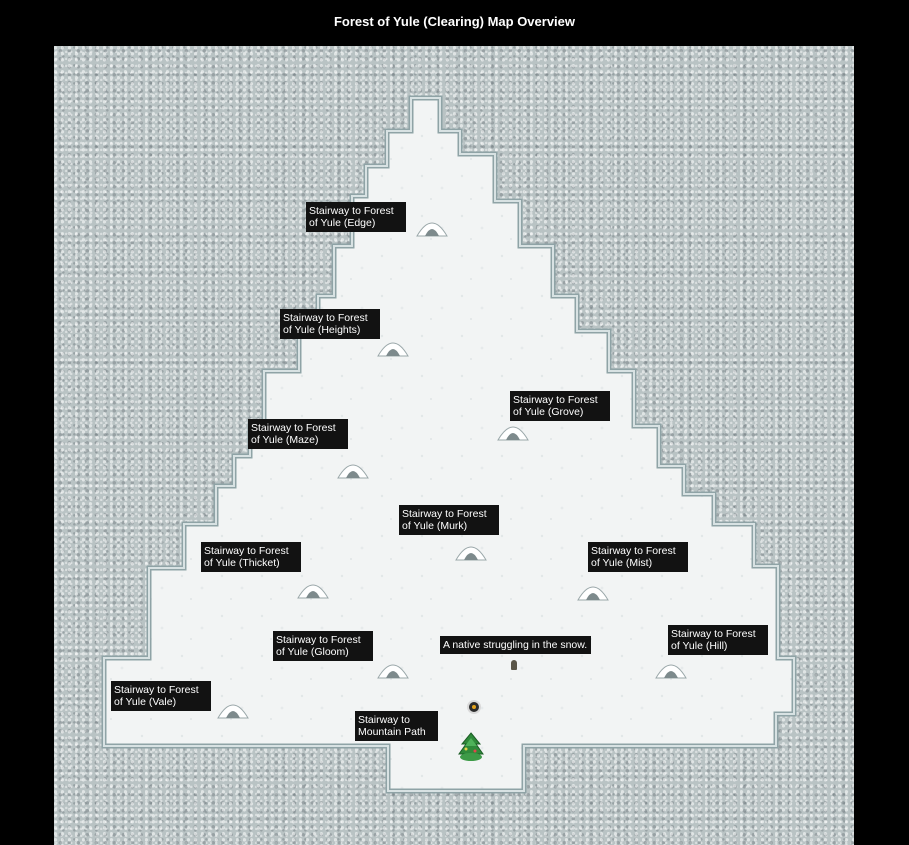  Describe the element at coordinates (471, 747) in the screenshot. I see `pine-tree-icon` at that location.